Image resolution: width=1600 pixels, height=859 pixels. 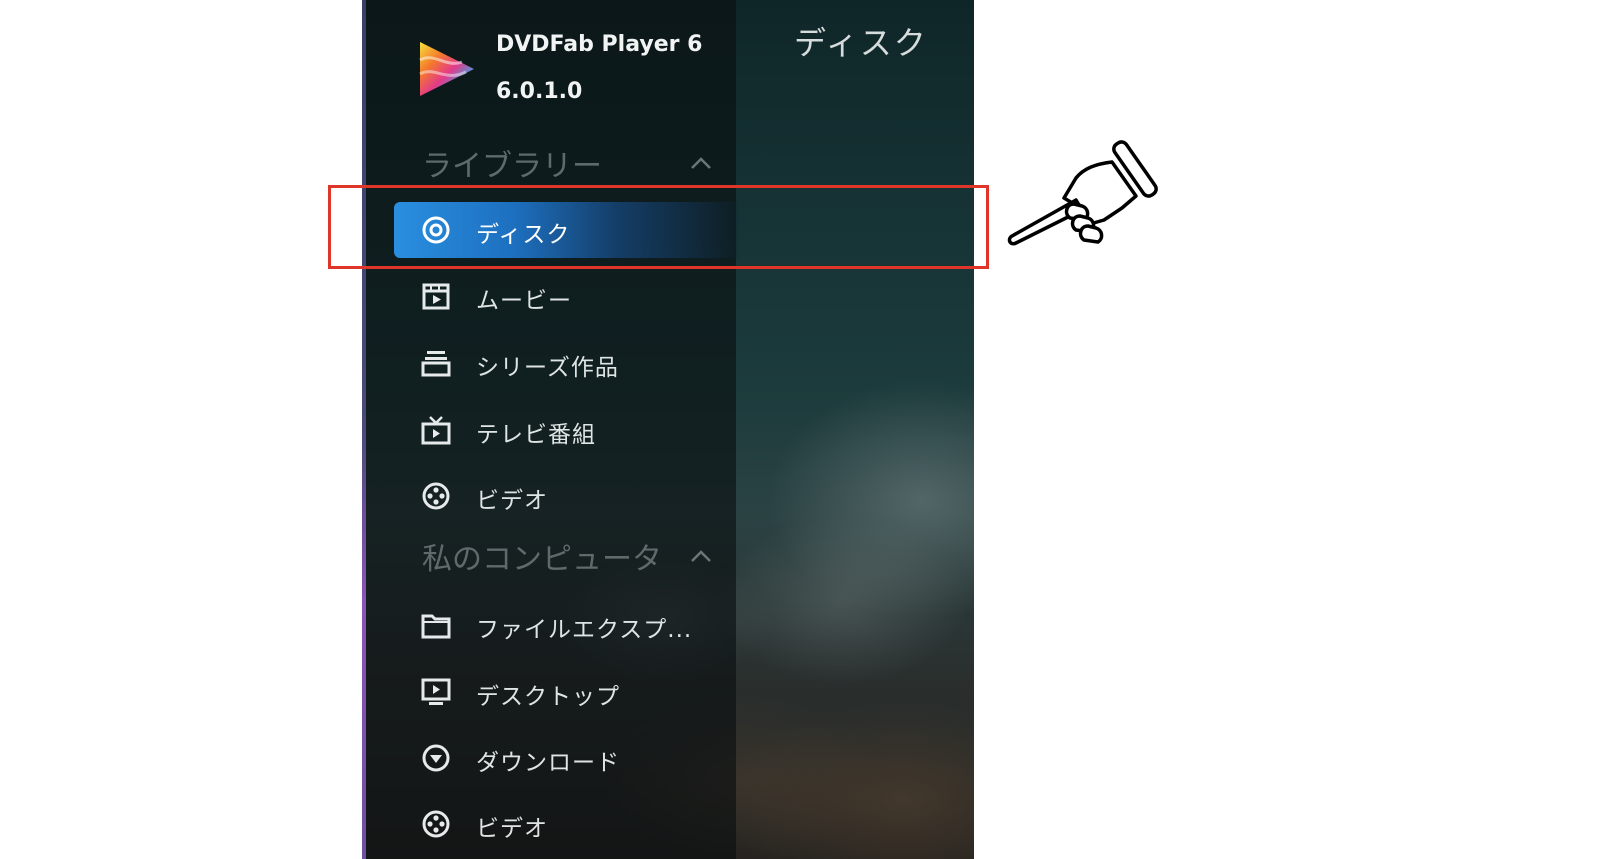 I want to click on sidebar-item-label: ダウンロード, so click(x=548, y=763).